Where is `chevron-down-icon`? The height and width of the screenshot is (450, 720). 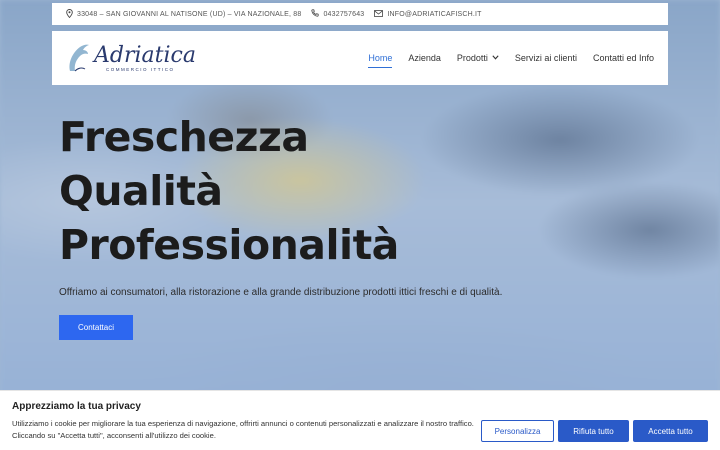 chevron-down-icon is located at coordinates (495, 58).